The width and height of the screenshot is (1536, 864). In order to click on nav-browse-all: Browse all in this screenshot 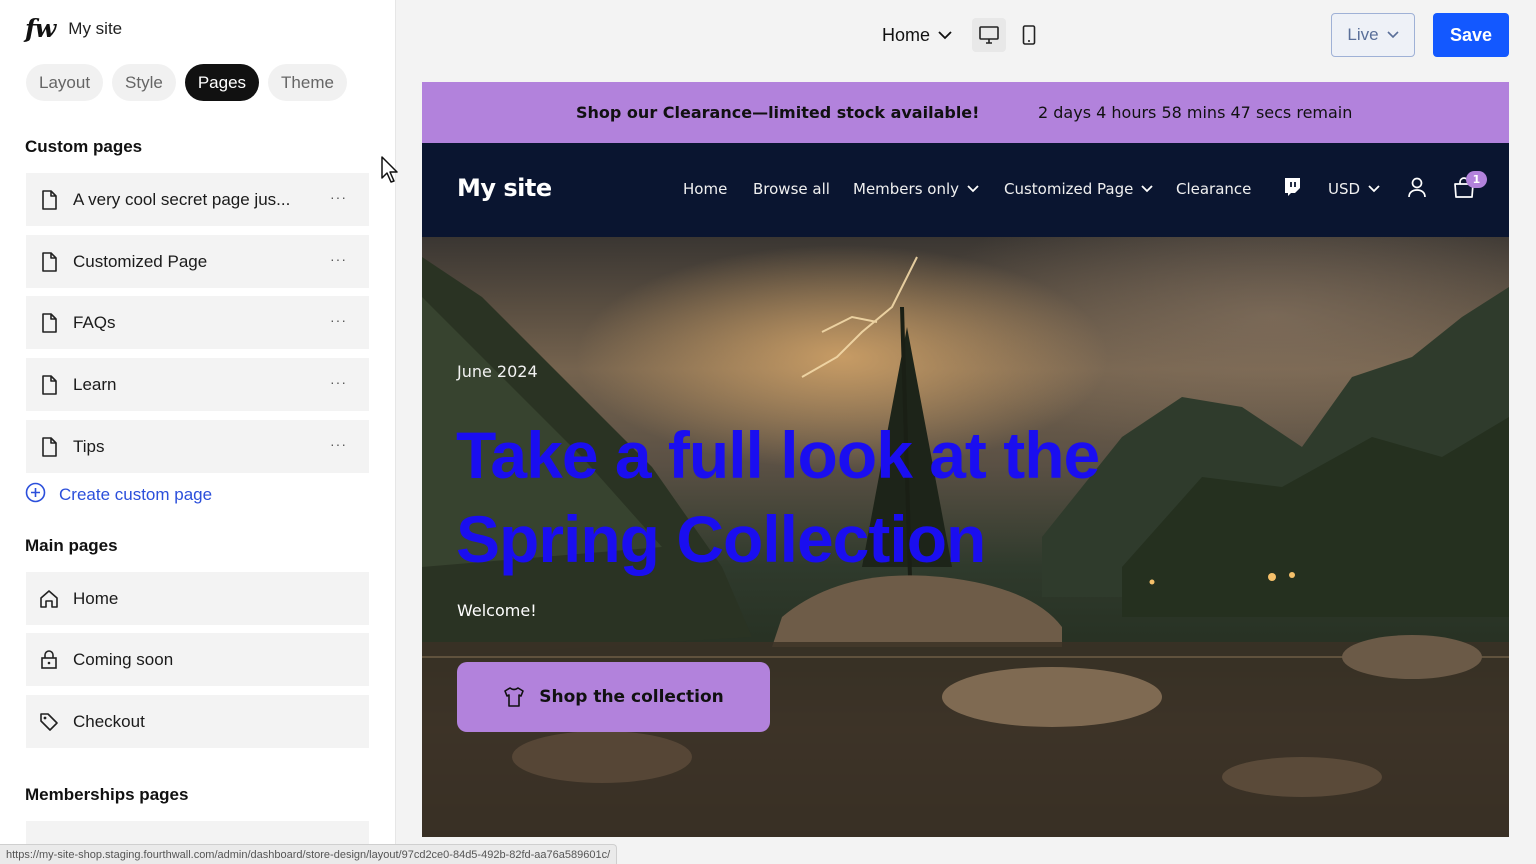, I will do `click(791, 189)`.